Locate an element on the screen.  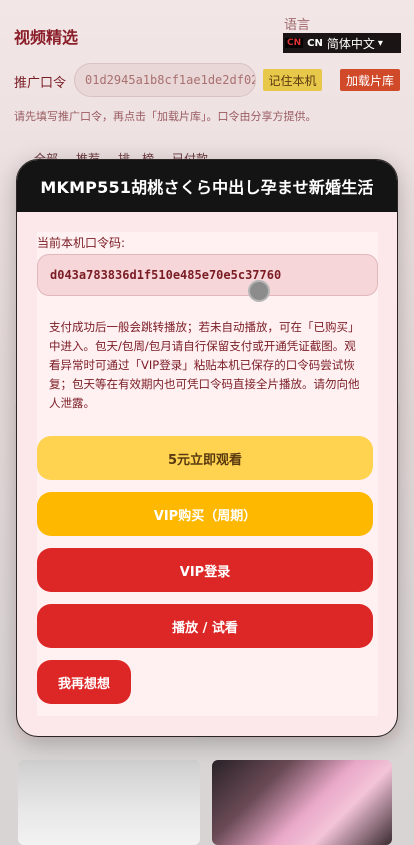
vip-login-button: VIP登录 is located at coordinates (205, 570).